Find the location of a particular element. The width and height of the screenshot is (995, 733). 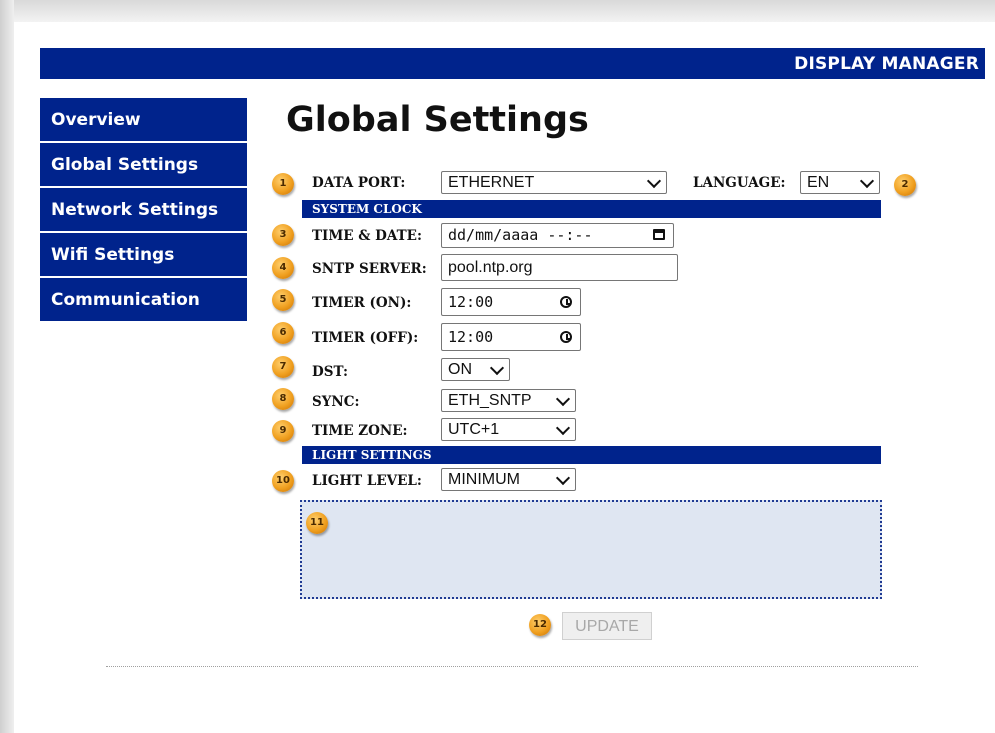

timer-on-label: TIMER (ON): is located at coordinates (362, 303).